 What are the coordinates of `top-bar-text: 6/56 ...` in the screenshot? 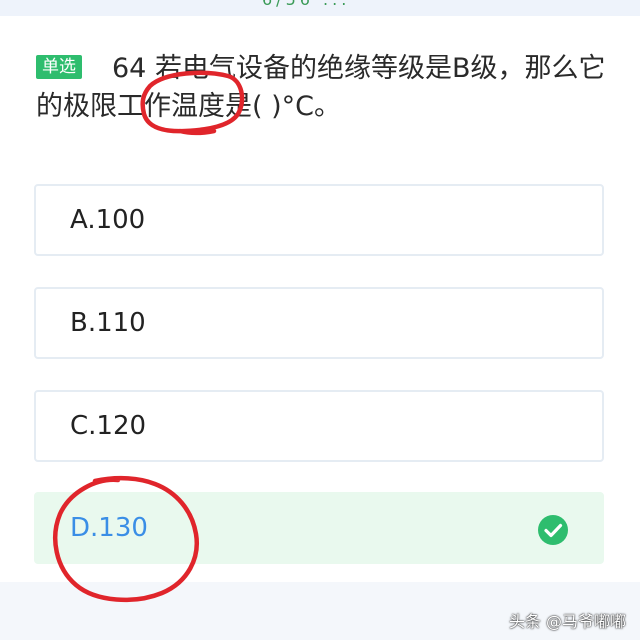 It's located at (306, 4).